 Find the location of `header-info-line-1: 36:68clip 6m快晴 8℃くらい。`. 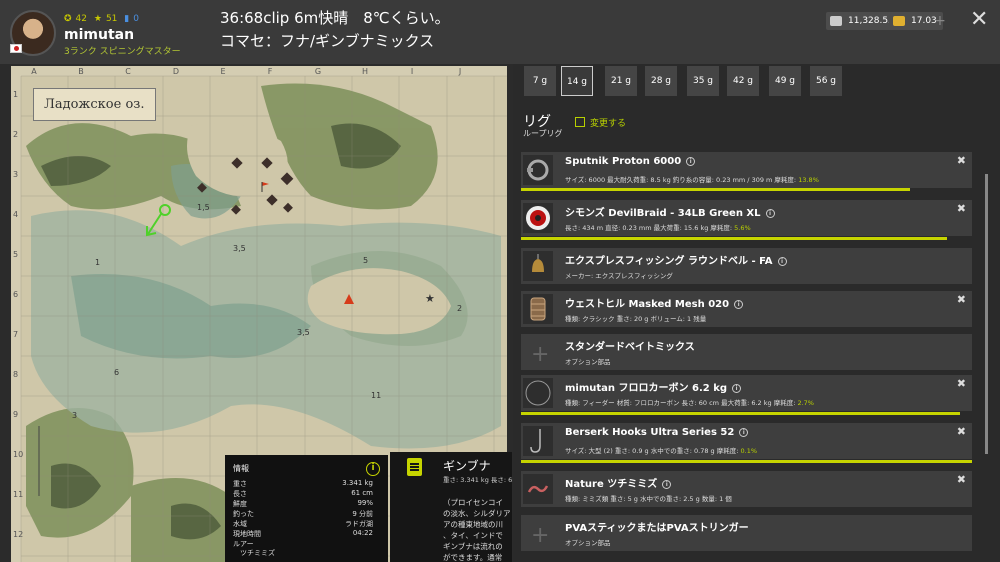

header-info-line-1: 36:68clip 6m快晴 8℃くらい。 is located at coordinates (335, 18).